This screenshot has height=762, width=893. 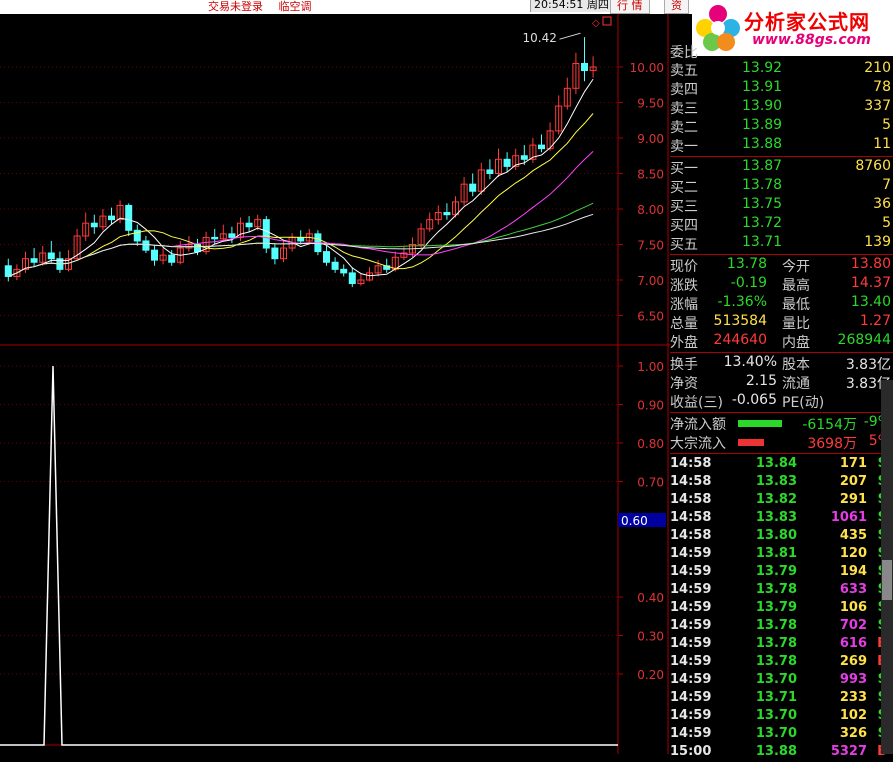 What do you see at coordinates (650, 246) in the screenshot?
I see `price-label: 7.50` at bounding box center [650, 246].